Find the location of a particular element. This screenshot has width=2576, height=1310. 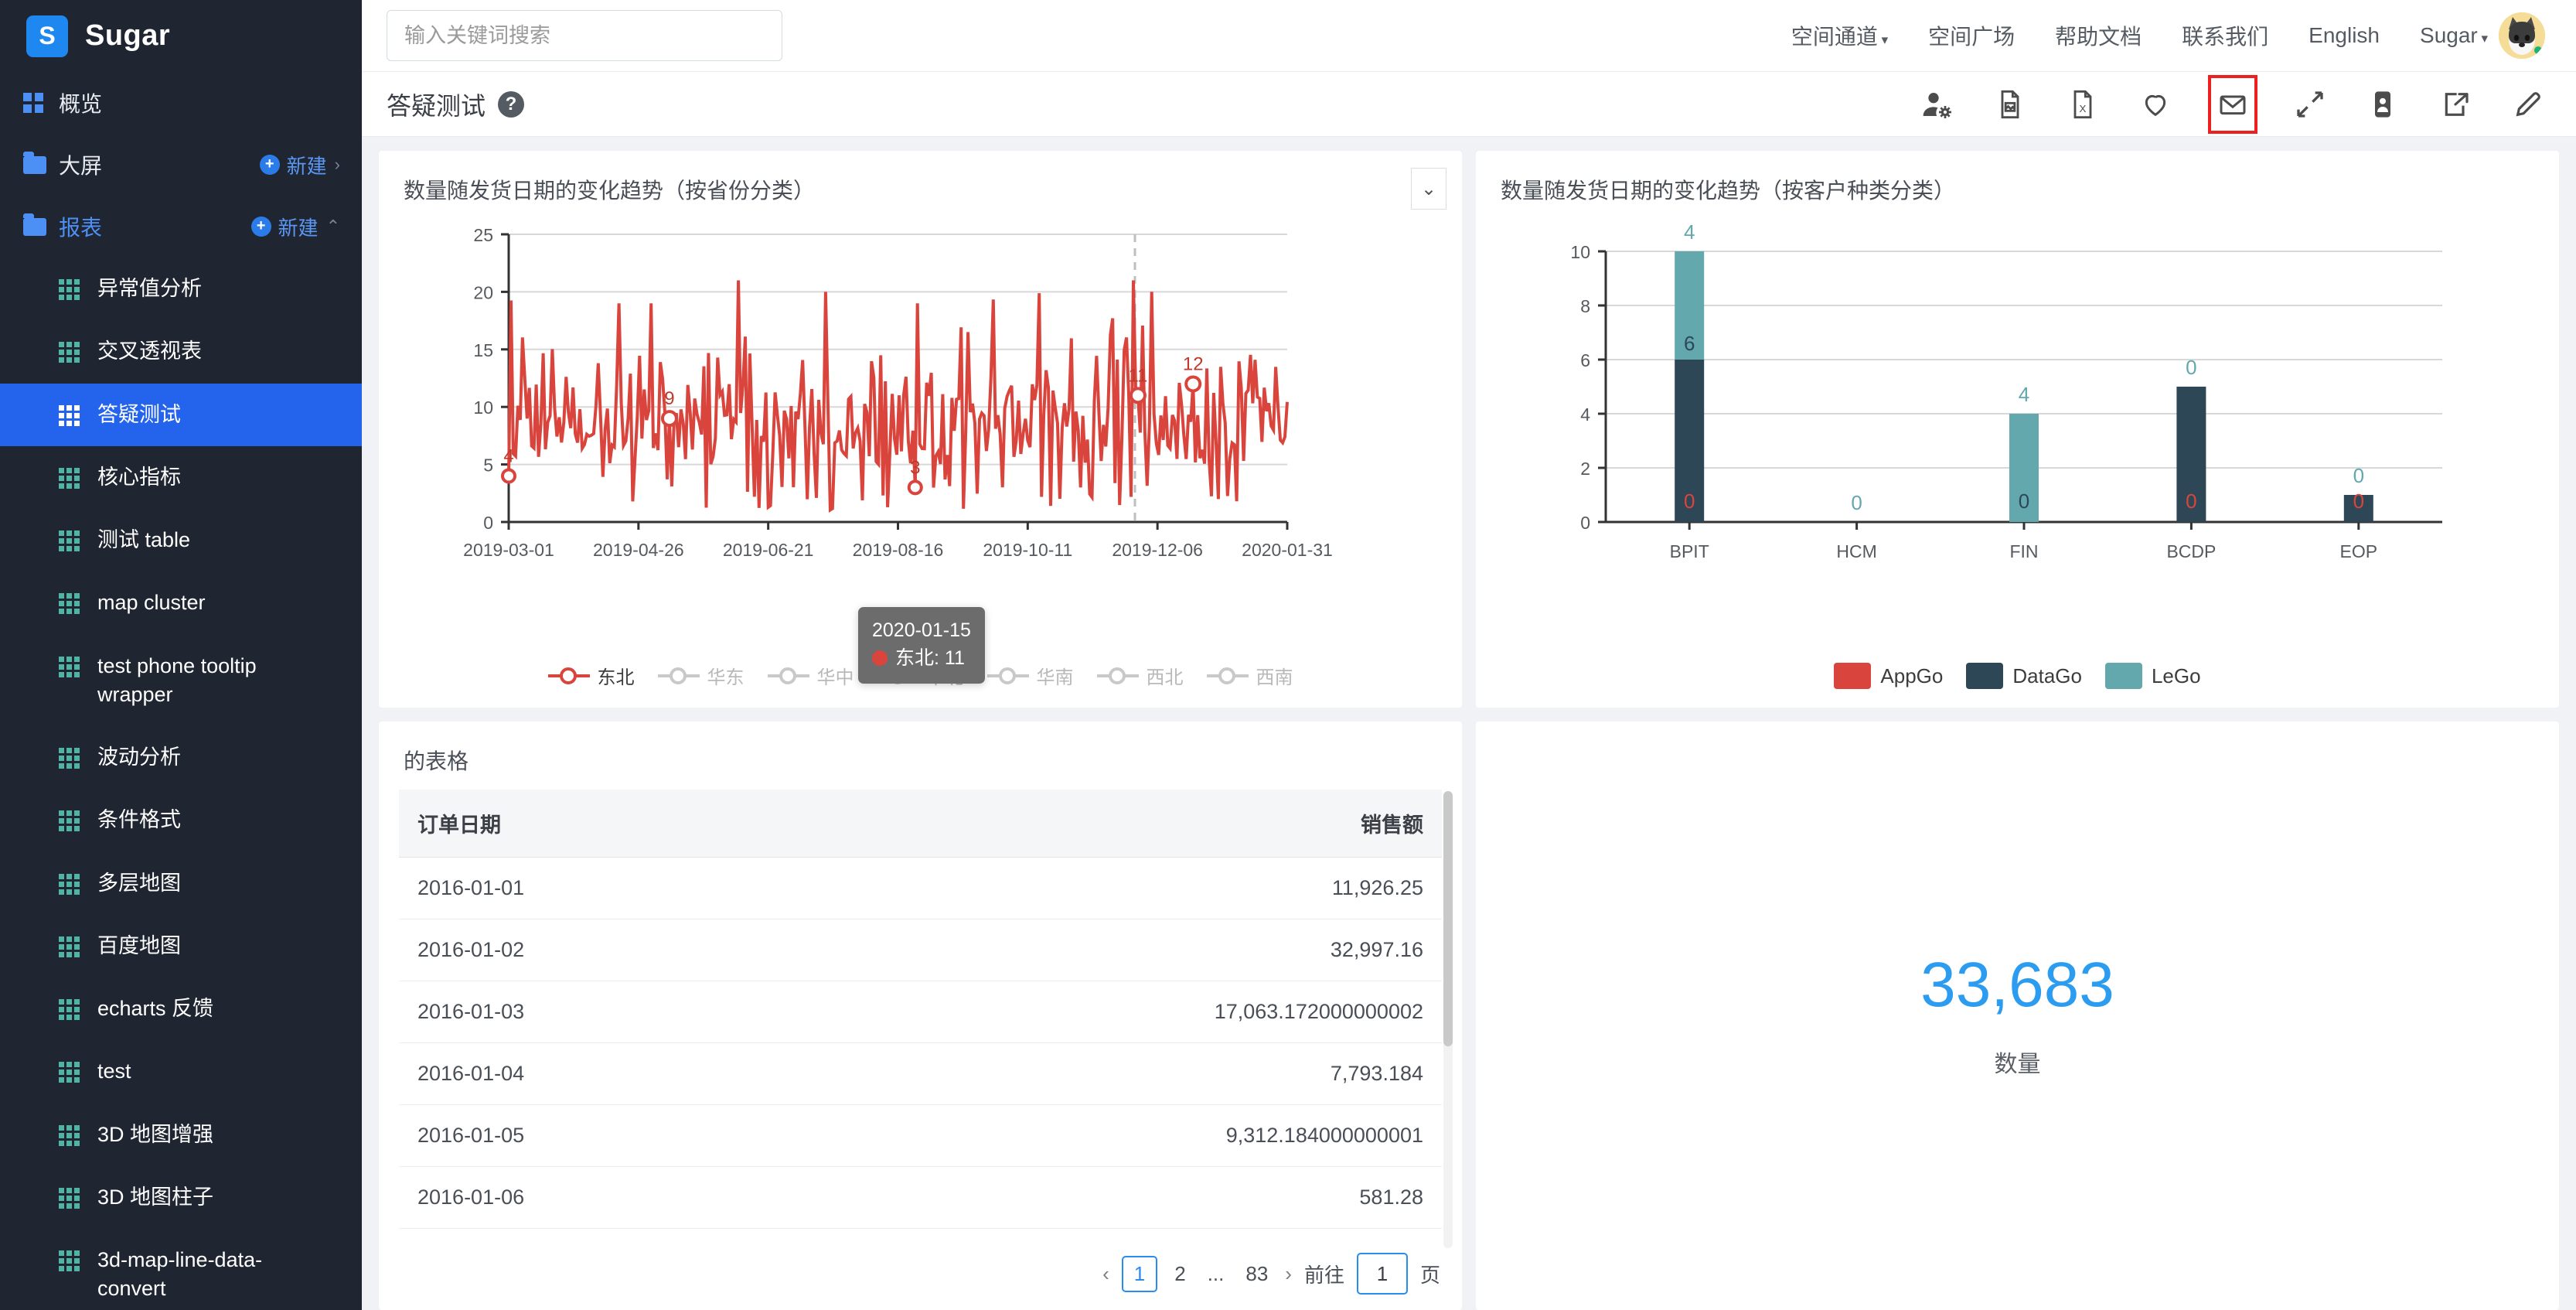

legend-item: AppGo is located at coordinates (1889, 676).